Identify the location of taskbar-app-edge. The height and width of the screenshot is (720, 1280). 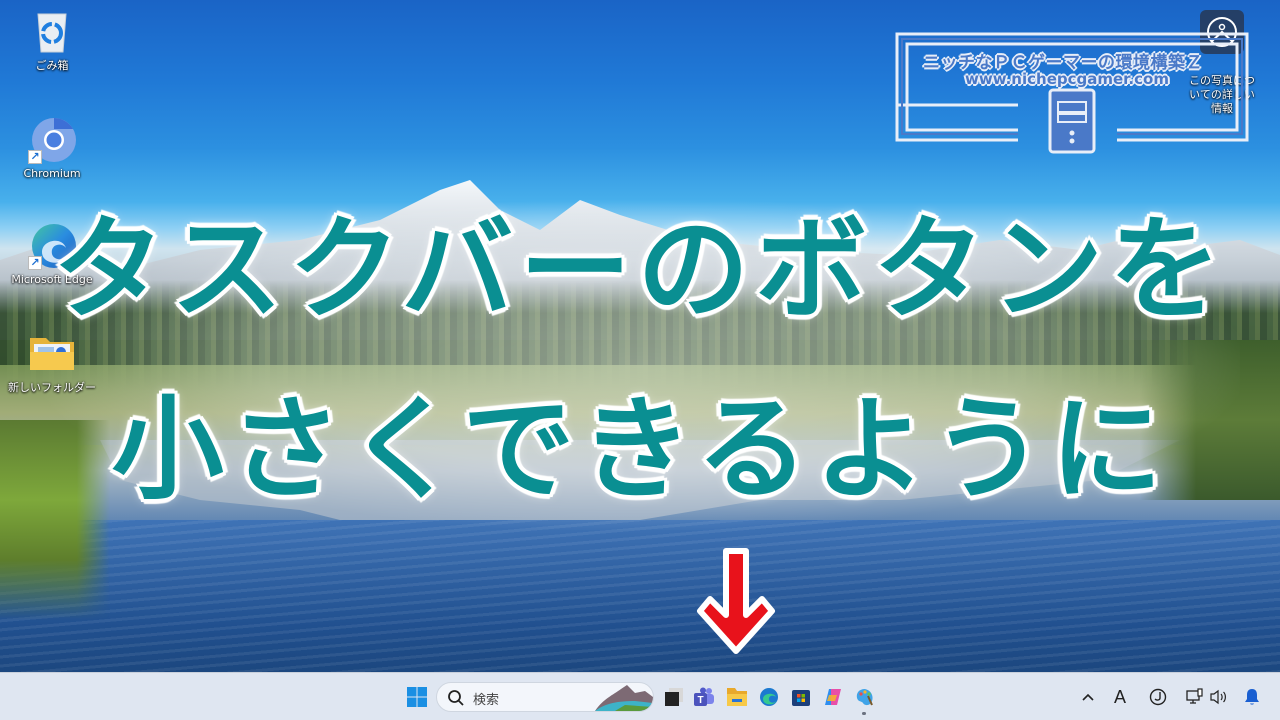
(769, 697).